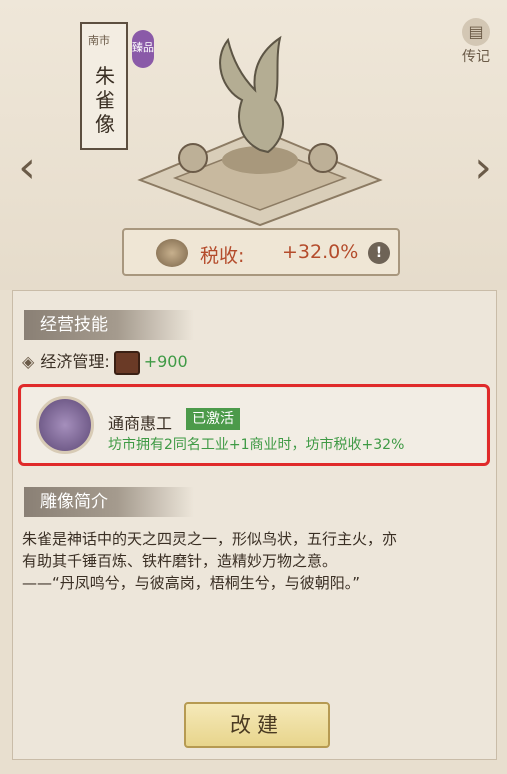 The height and width of the screenshot is (774, 507). What do you see at coordinates (254, 425) in the screenshot?
I see `highlight-outline` at bounding box center [254, 425].